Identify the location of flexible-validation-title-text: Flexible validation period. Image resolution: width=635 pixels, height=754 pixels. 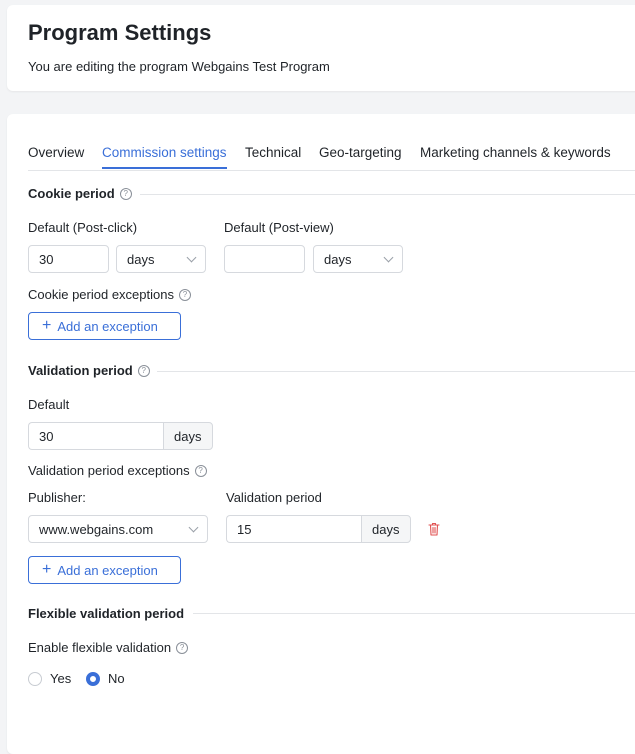
(106, 613).